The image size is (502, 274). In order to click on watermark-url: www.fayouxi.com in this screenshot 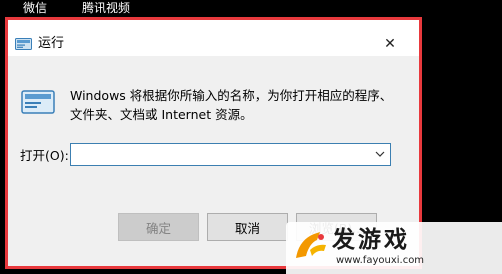, I will do `click(380, 260)`.